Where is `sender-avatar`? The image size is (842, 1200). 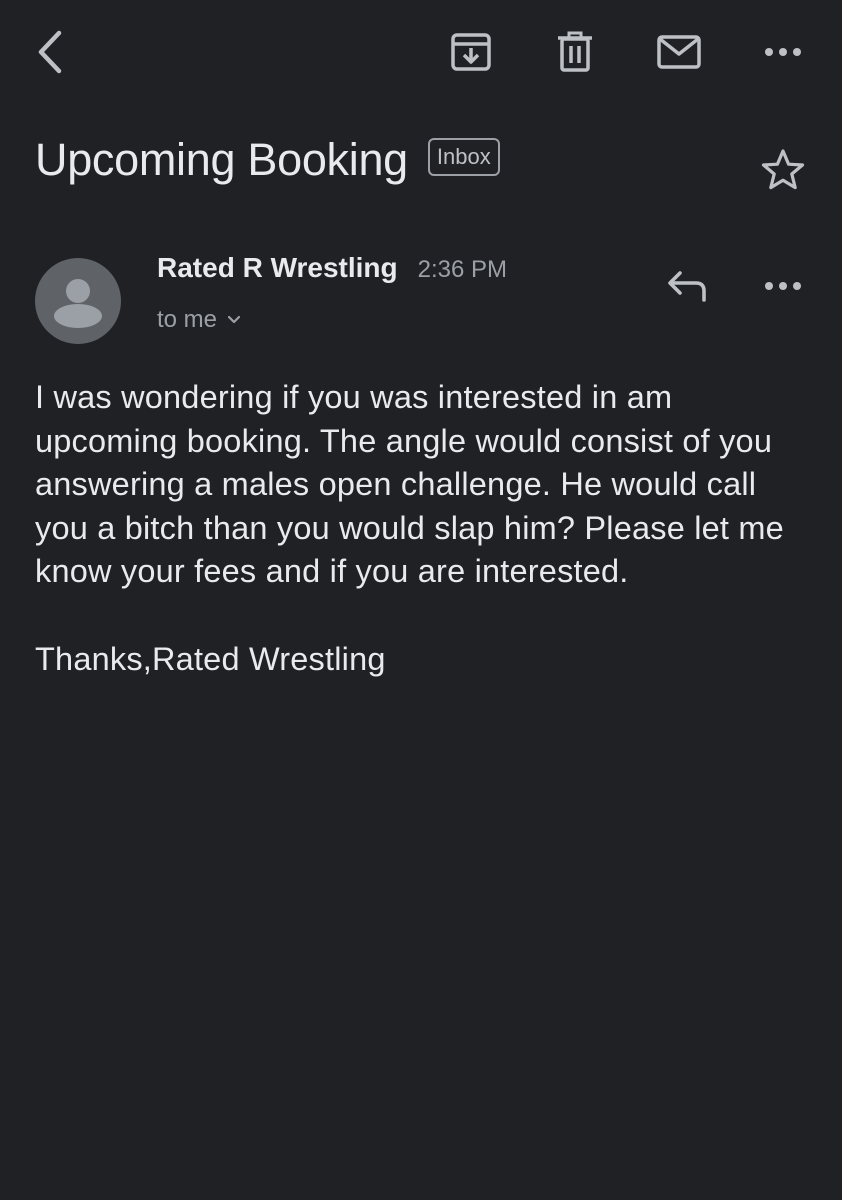
sender-avatar is located at coordinates (78, 301).